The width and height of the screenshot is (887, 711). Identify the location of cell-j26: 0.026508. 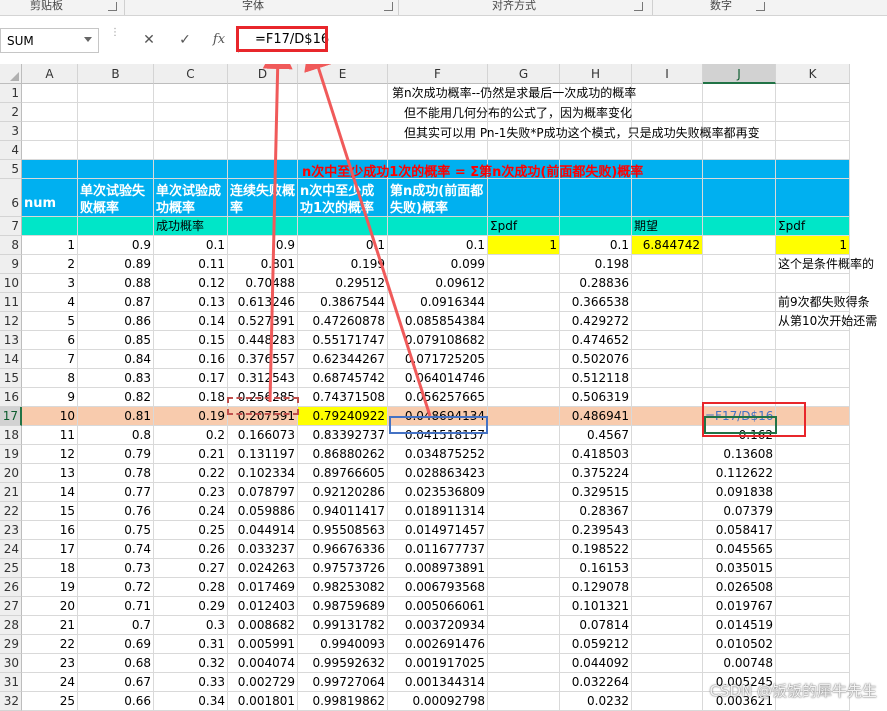
(739, 587).